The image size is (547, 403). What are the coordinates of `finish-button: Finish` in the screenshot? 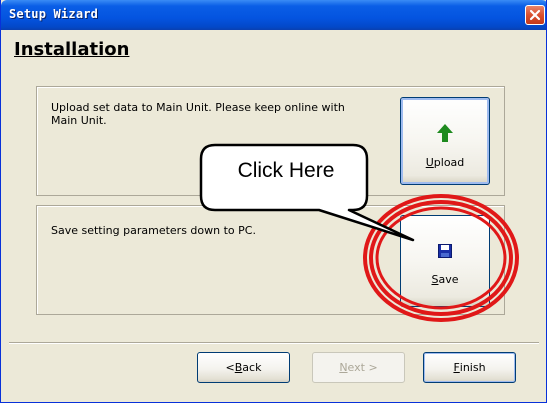 It's located at (469, 367).